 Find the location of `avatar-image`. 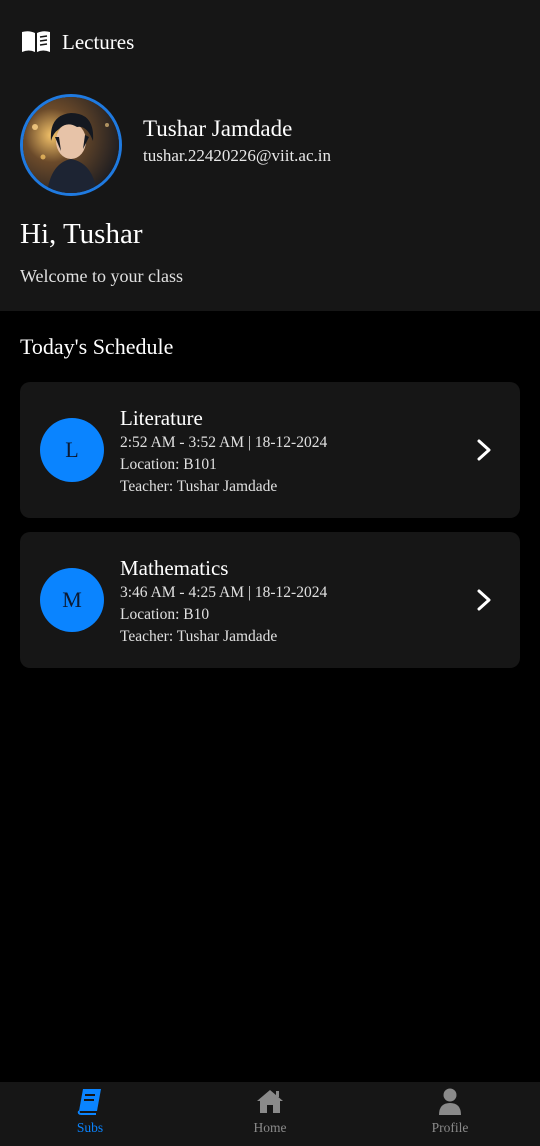

avatar-image is located at coordinates (71, 145).